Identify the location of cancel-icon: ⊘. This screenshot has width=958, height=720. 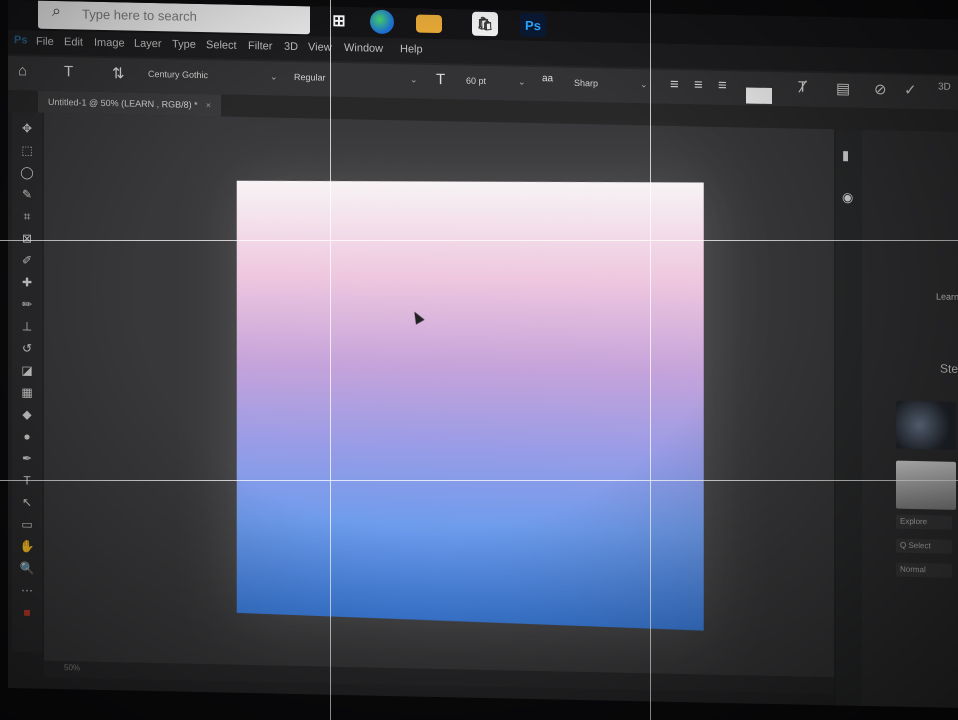
(880, 89).